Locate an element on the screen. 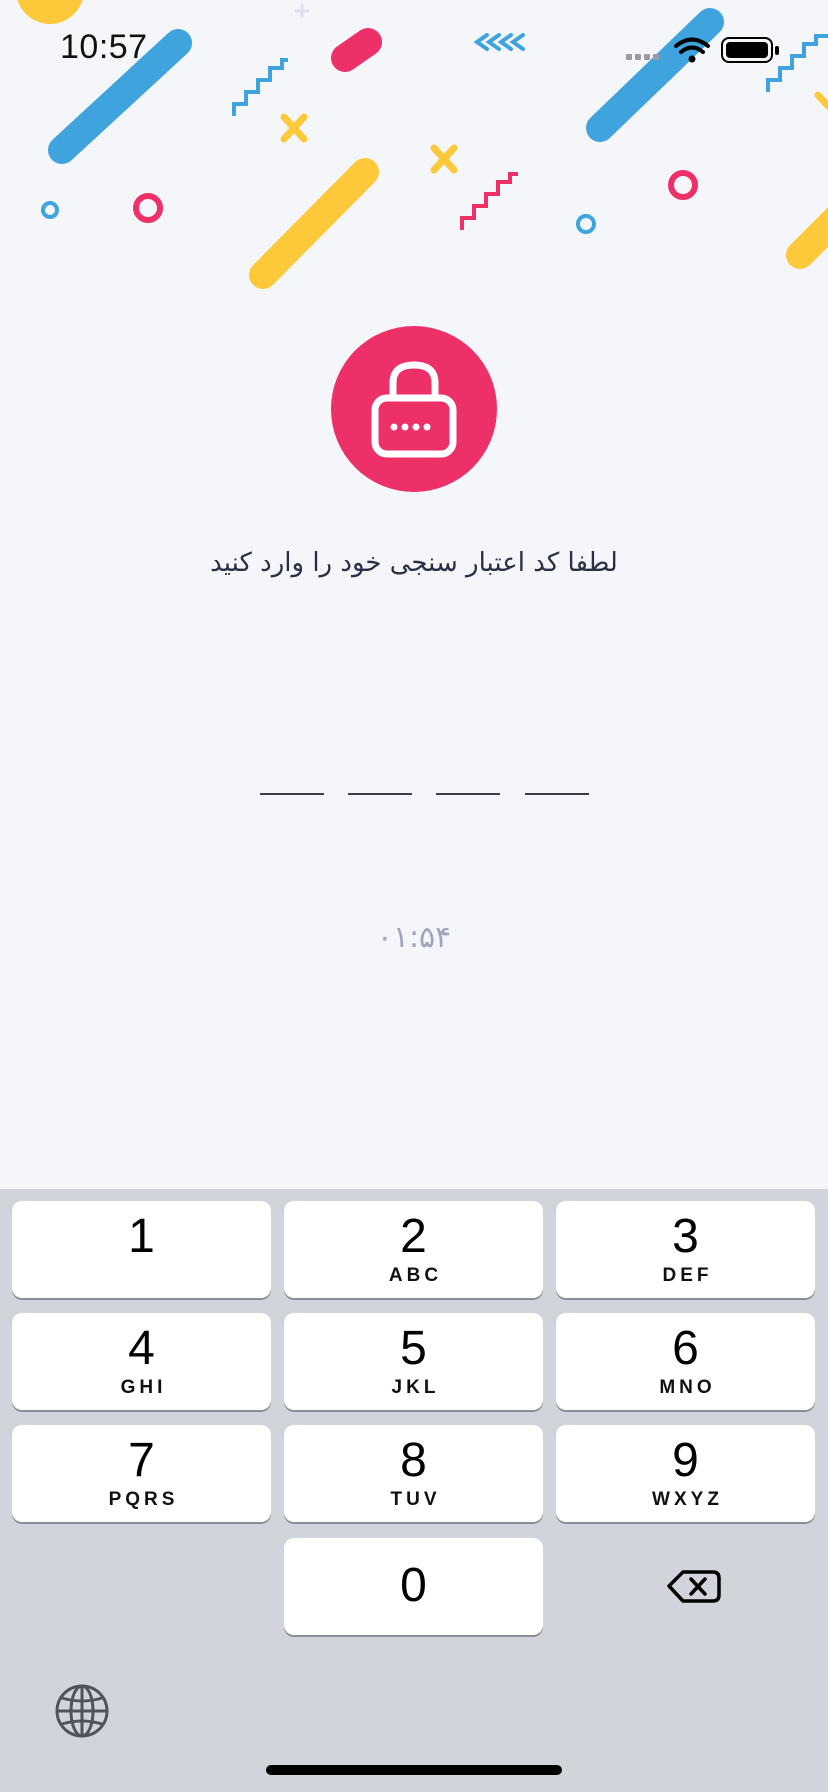 This screenshot has height=1792, width=828. countdown-timer: ۰۱:۵۴ is located at coordinates (414, 937).